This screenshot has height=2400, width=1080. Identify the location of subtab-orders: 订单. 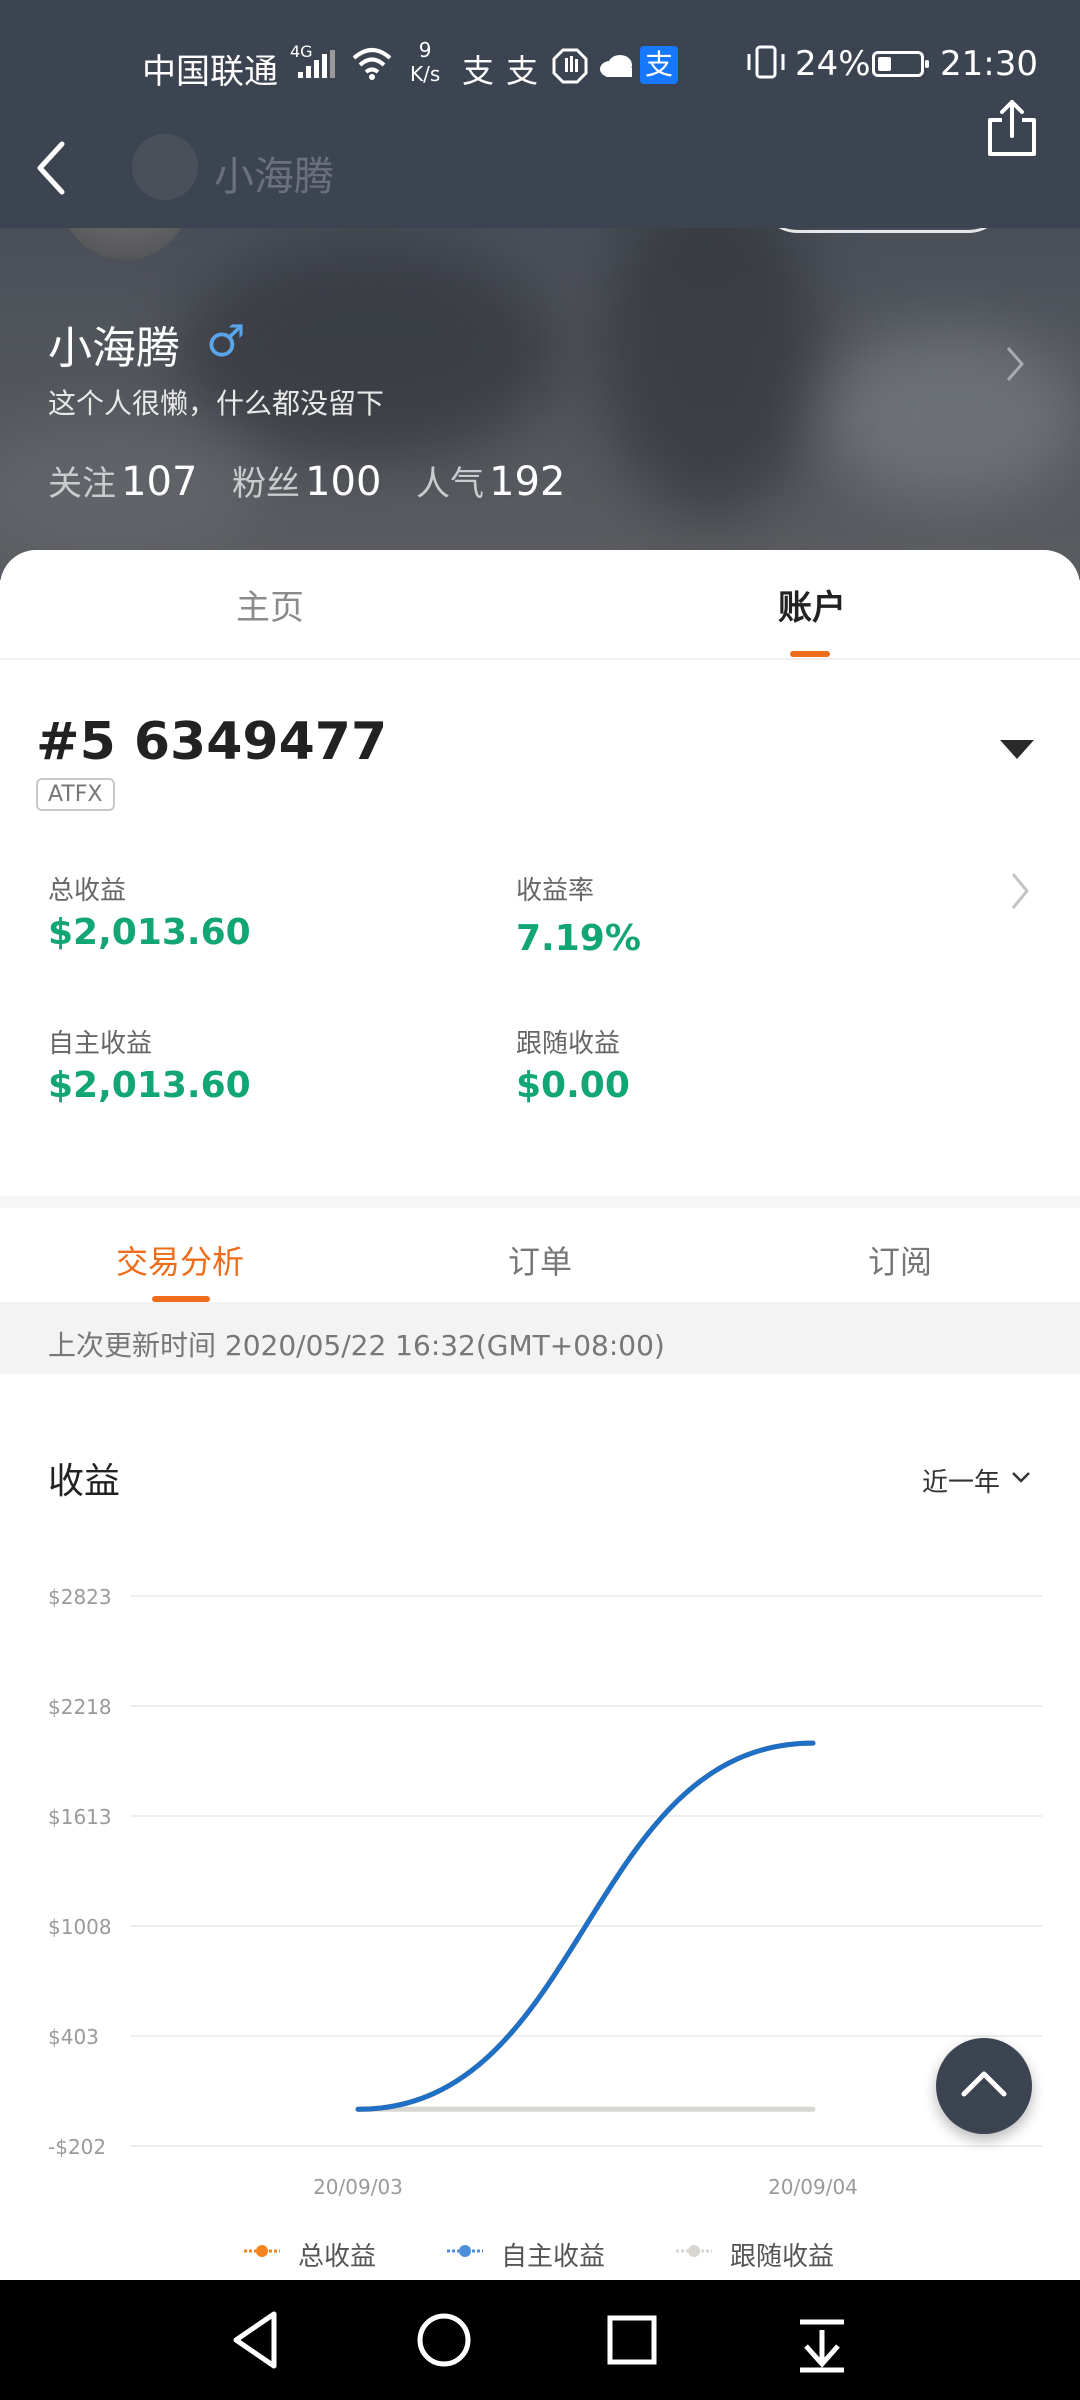
(540, 1260).